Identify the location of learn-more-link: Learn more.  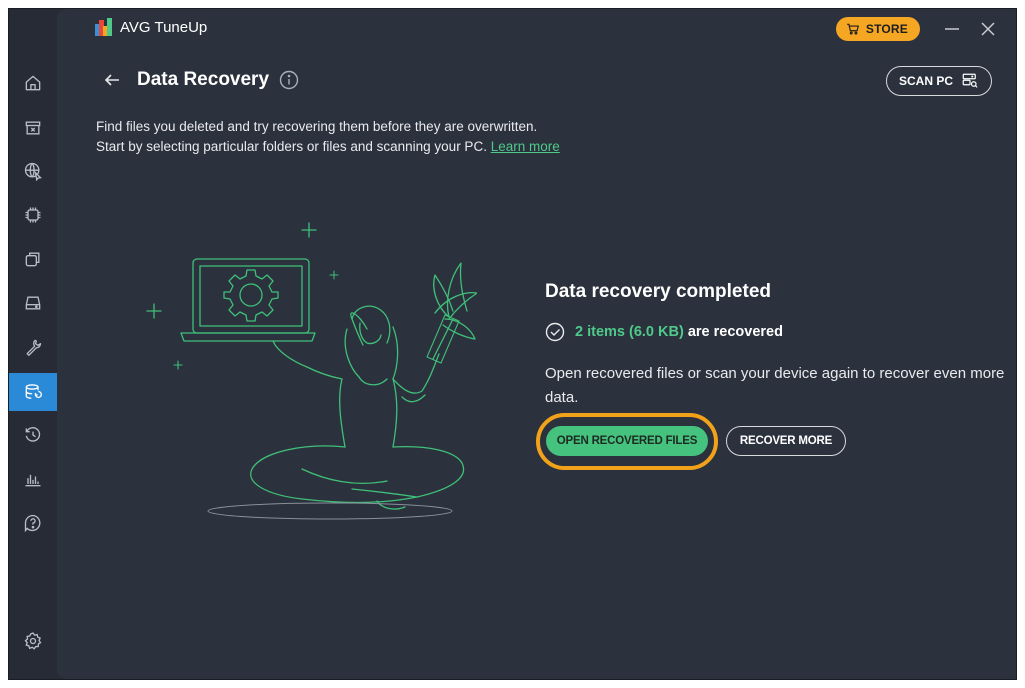
(525, 146).